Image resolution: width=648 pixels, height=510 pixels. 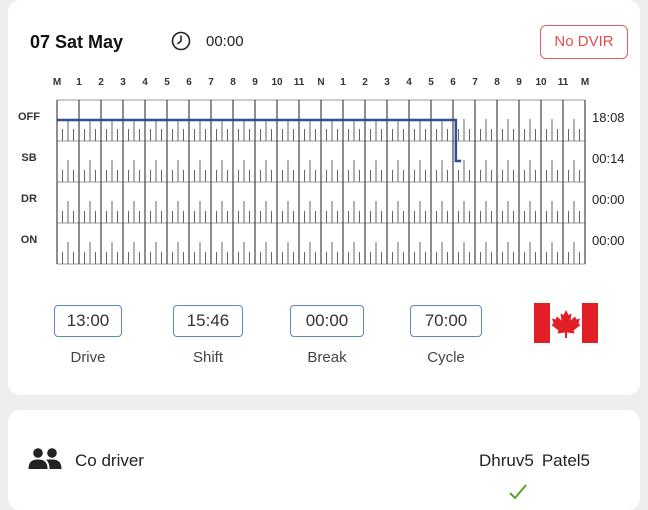 What do you see at coordinates (88, 357) in the screenshot?
I see `stat-drive-label: Drive` at bounding box center [88, 357].